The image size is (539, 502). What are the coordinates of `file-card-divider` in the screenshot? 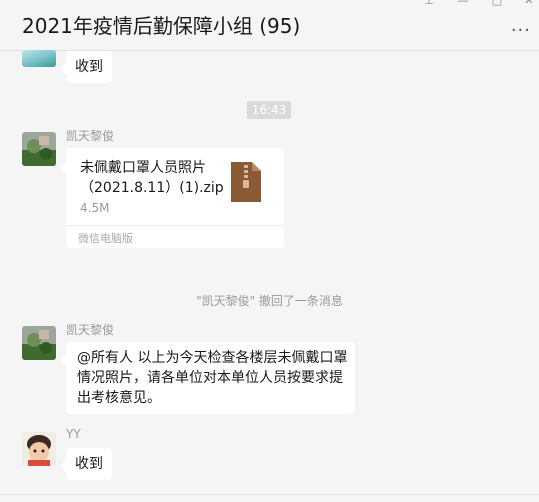 It's located at (175, 225).